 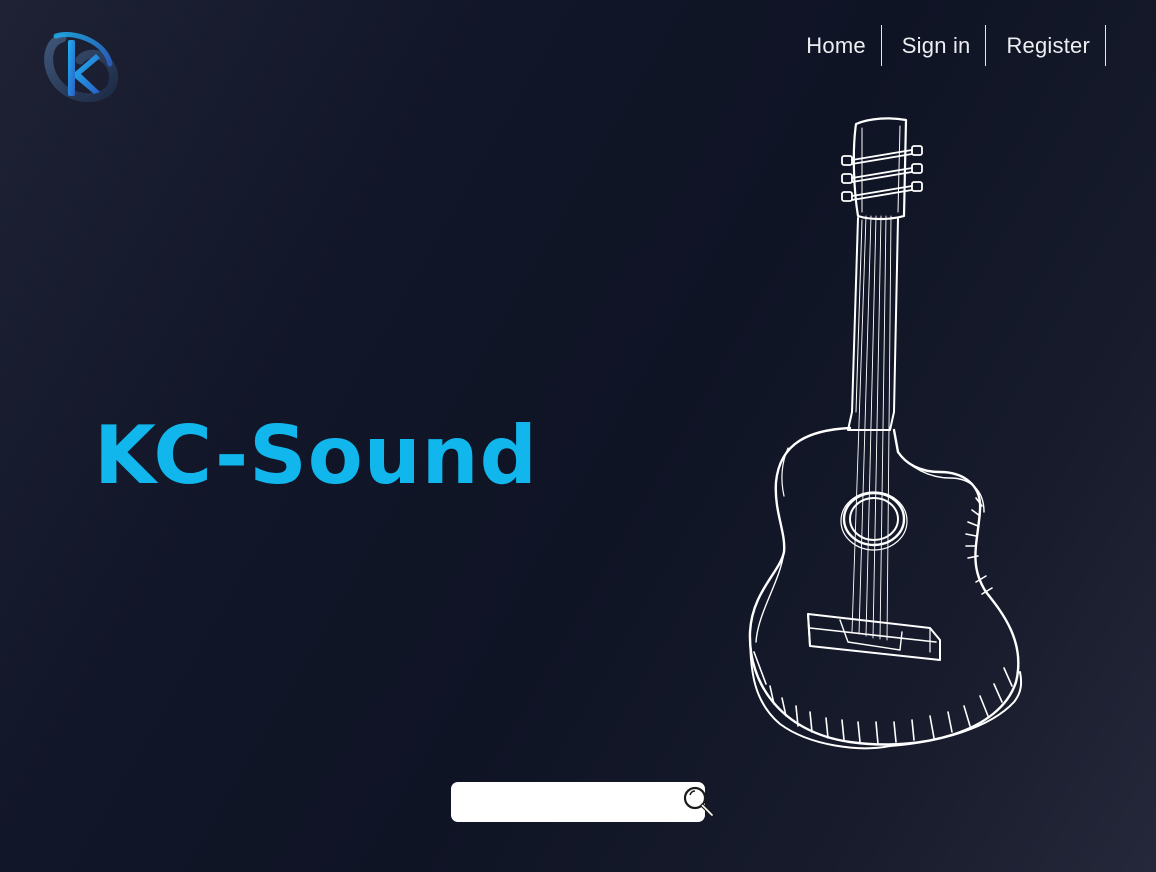 I want to click on nav-sign-in-link: Sign in, so click(x=934, y=45).